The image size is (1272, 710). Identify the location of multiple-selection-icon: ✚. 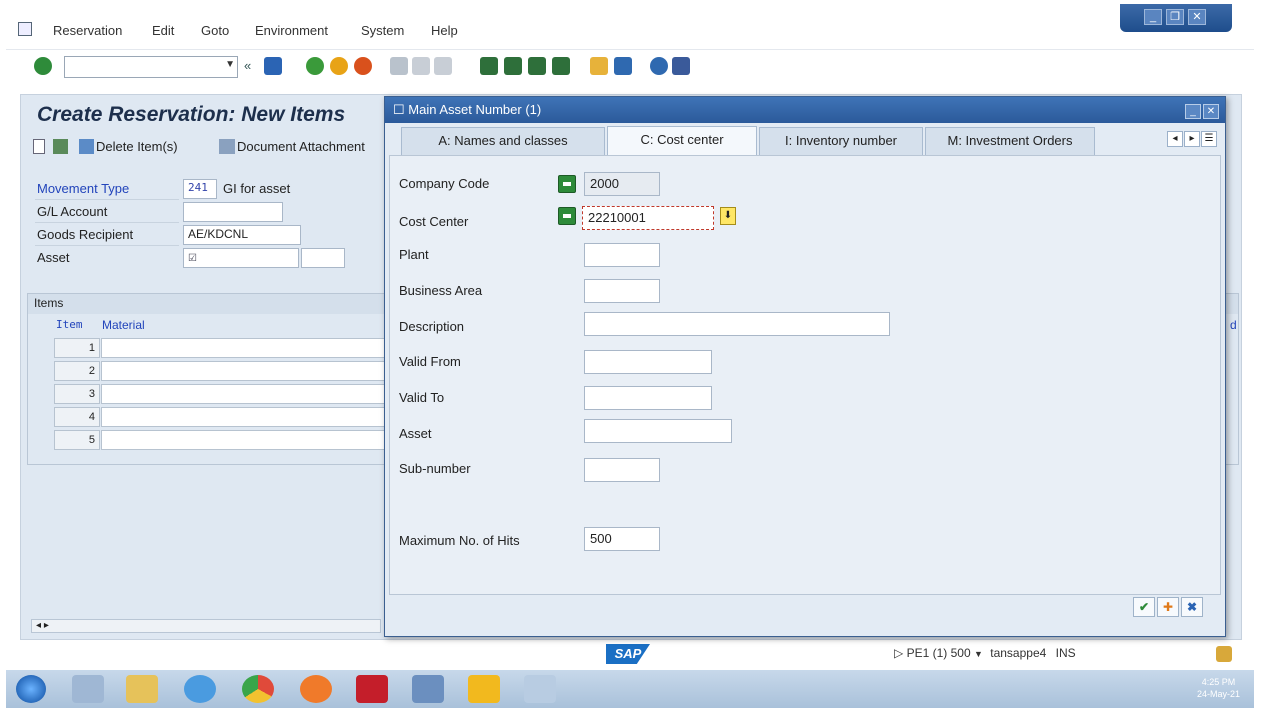
(1168, 607).